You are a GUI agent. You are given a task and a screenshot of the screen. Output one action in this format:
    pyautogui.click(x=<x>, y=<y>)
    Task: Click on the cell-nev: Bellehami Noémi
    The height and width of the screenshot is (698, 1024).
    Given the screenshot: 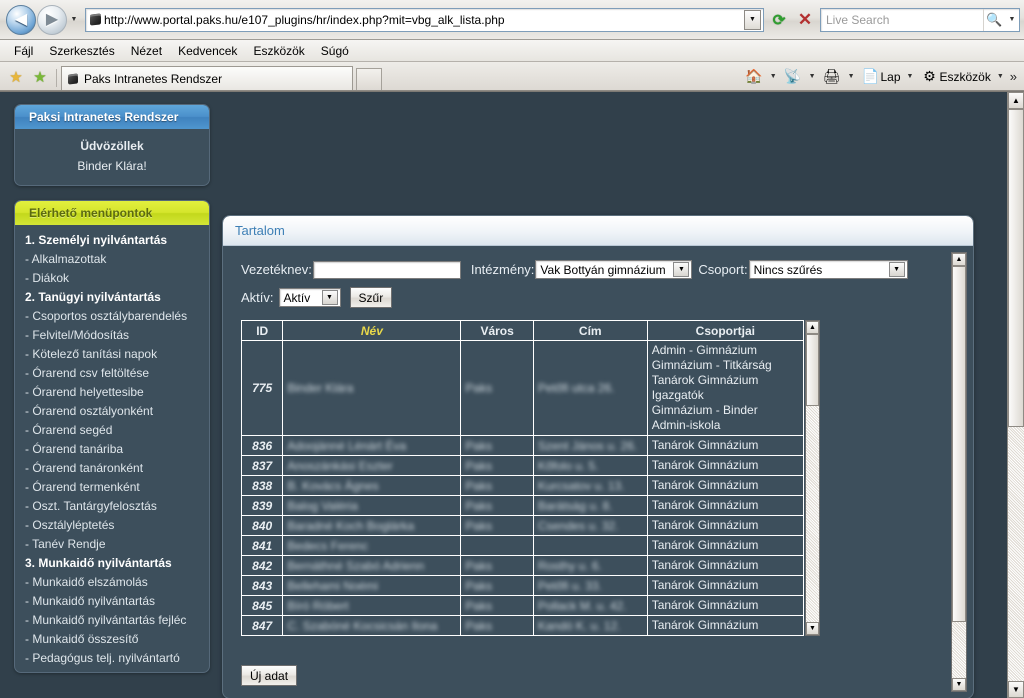 What is the action you would take?
    pyautogui.click(x=372, y=585)
    